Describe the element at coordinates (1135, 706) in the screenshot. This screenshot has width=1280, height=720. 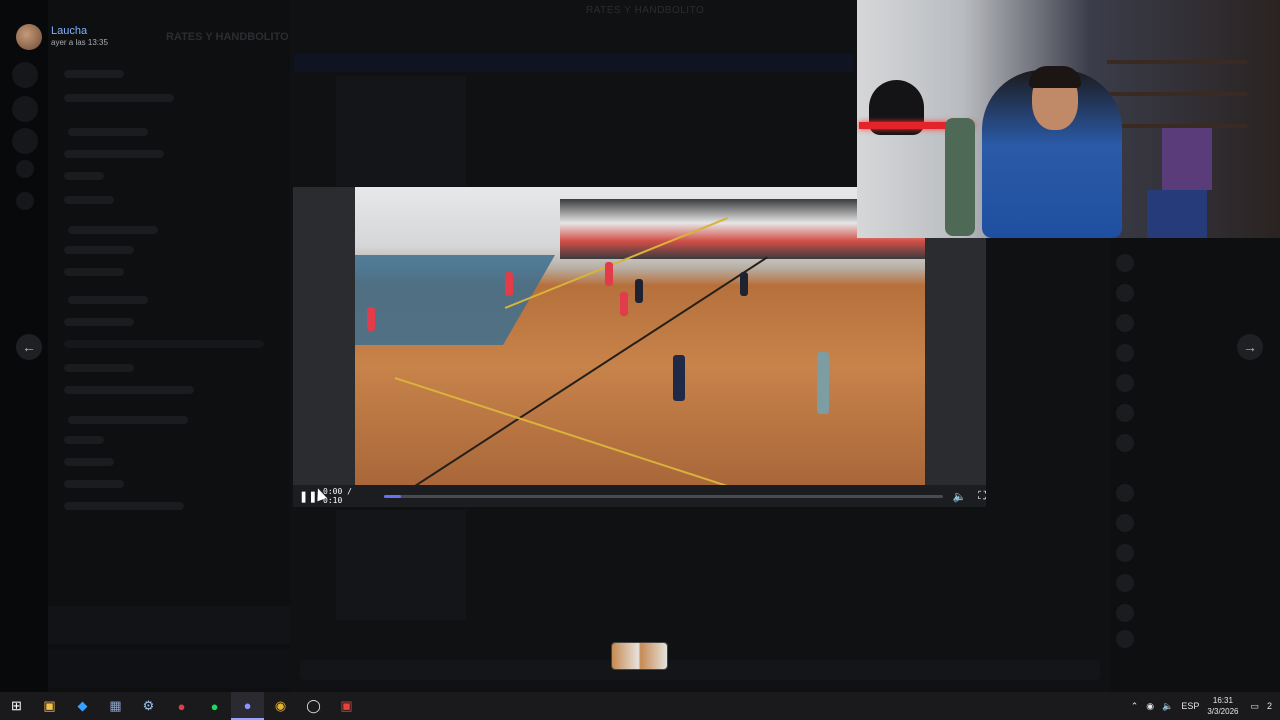
I see `chevron-up-icon: ⌃` at that location.